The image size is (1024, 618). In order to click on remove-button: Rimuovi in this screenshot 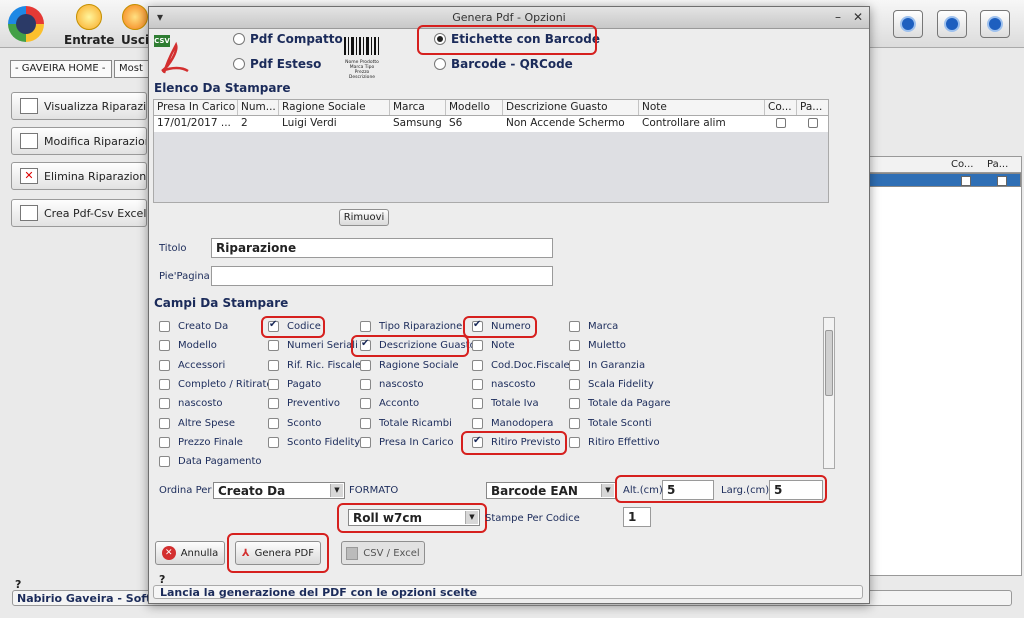, I will do `click(364, 217)`.